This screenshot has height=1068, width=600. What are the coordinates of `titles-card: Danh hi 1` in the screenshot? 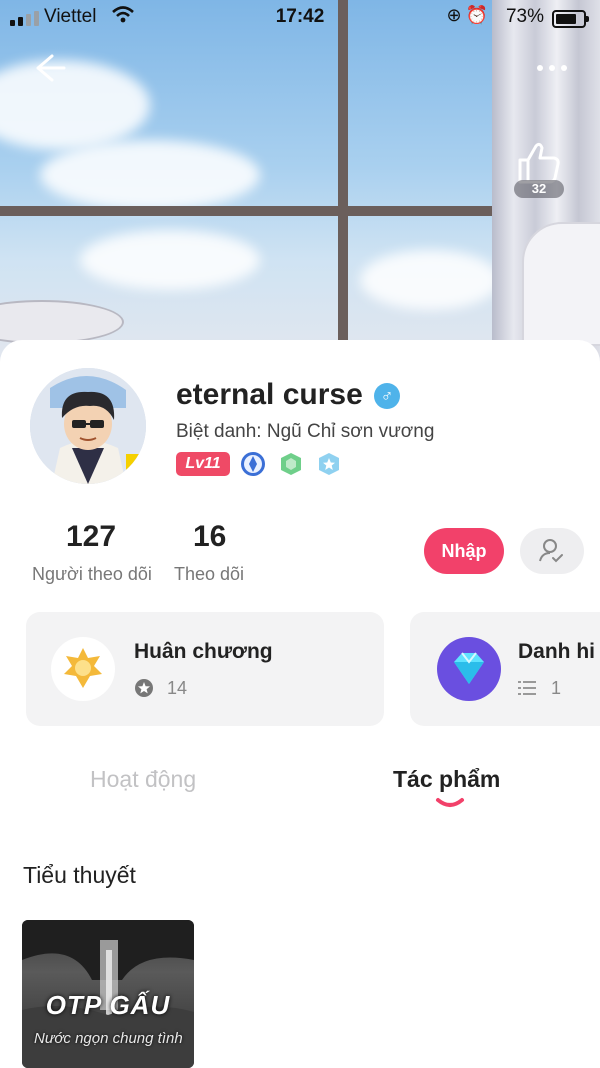 It's located at (505, 669).